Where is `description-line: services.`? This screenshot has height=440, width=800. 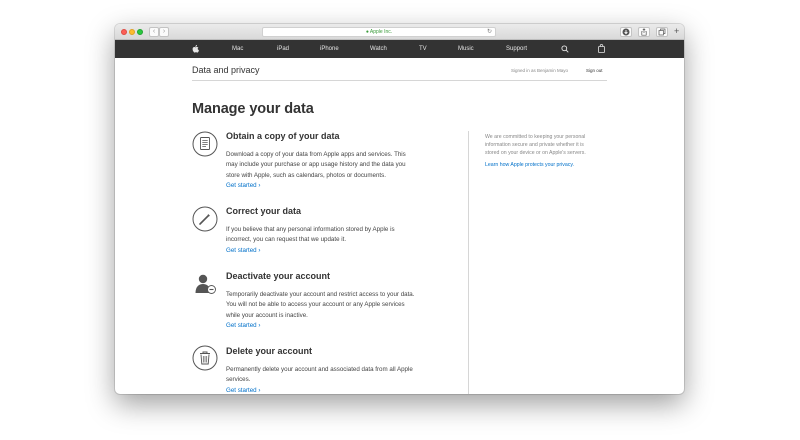 description-line: services. is located at coordinates (238, 380).